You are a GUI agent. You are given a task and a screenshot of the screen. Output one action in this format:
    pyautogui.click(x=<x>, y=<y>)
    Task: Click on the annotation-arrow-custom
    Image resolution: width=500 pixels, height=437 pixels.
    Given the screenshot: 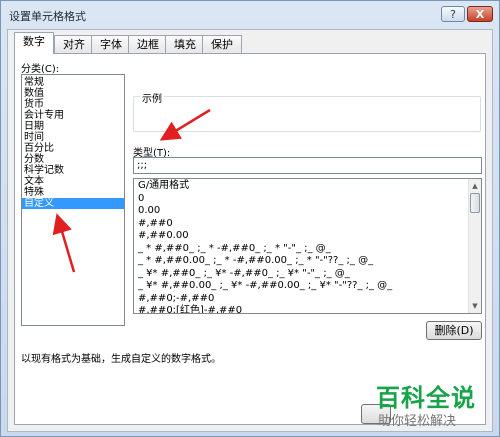 What is the action you would take?
    pyautogui.click(x=64, y=243)
    